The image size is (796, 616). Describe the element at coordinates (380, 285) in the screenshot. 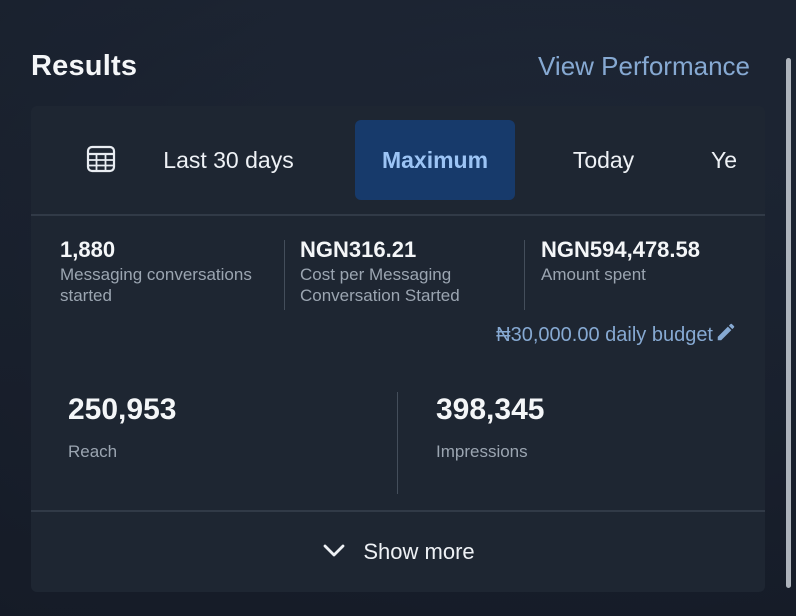

I see `metric-label: Cost per Messaging Conversation Started` at that location.